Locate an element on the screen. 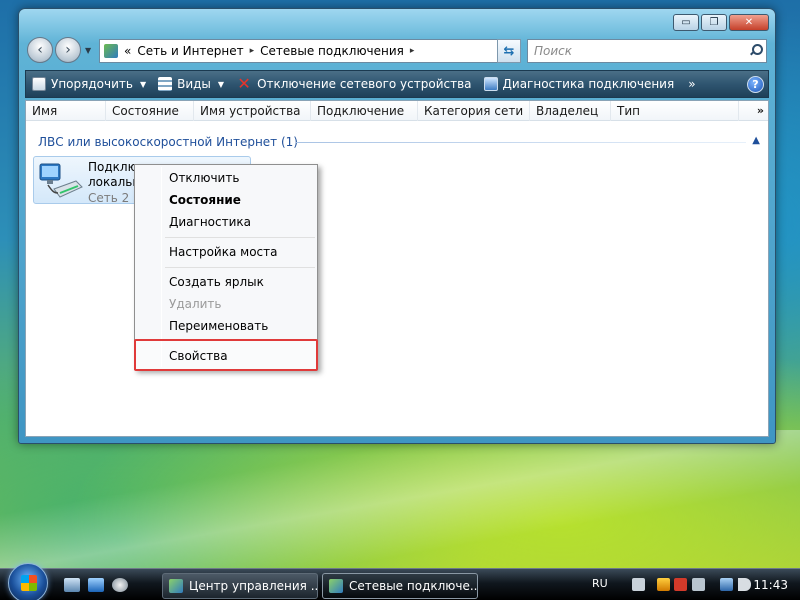  menu-item-bridge: Настройка моста is located at coordinates (223, 252).